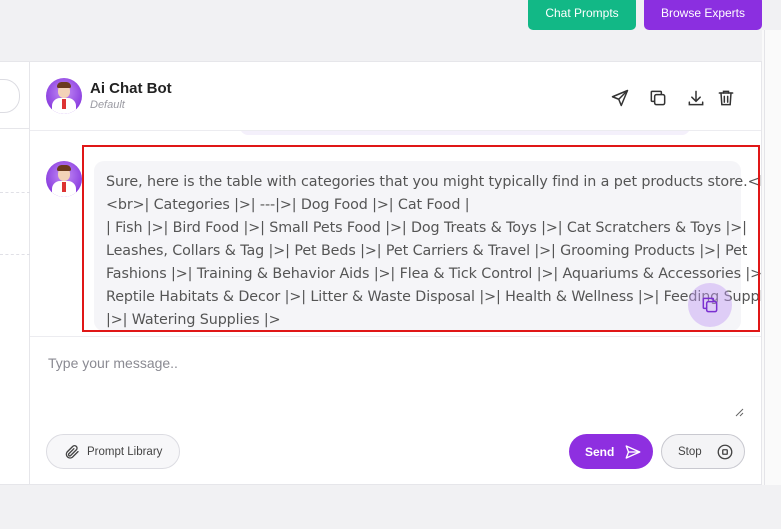 This screenshot has height=529, width=781. Describe the element at coordinates (703, 451) in the screenshot. I see `stop-button: Stop` at that location.